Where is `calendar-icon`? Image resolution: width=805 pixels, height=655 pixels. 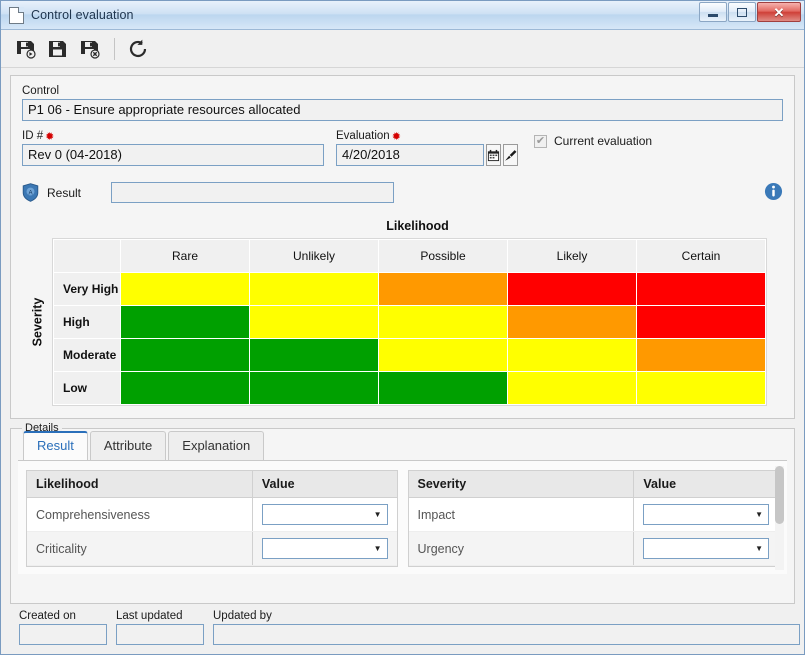
calendar-icon is located at coordinates (493, 155).